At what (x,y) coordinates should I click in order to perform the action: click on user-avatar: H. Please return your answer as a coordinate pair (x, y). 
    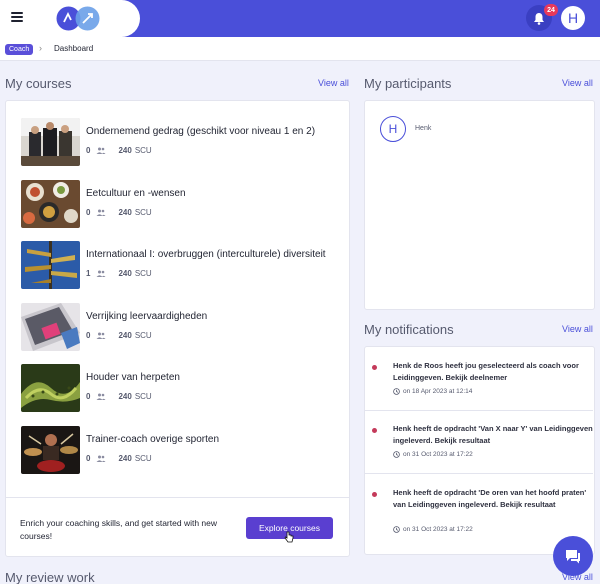
    Looking at the image, I should click on (573, 18).